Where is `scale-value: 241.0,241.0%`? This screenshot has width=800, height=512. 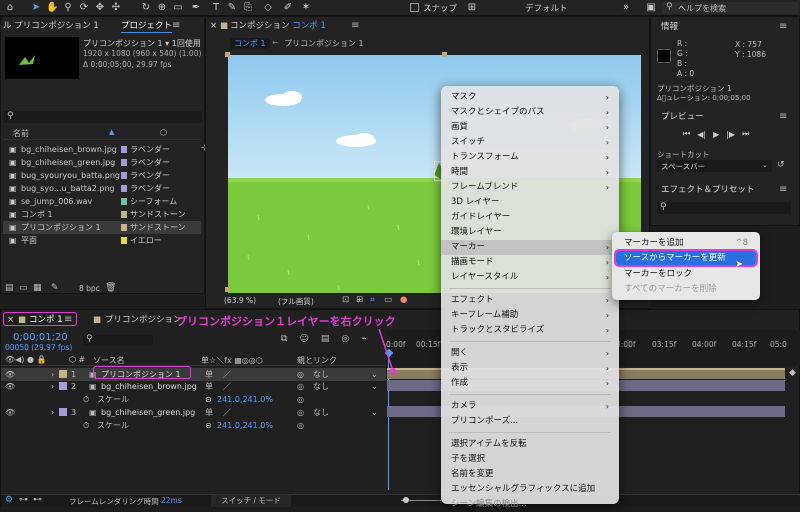
scale-value: 241.0,241.0% is located at coordinates (245, 425).